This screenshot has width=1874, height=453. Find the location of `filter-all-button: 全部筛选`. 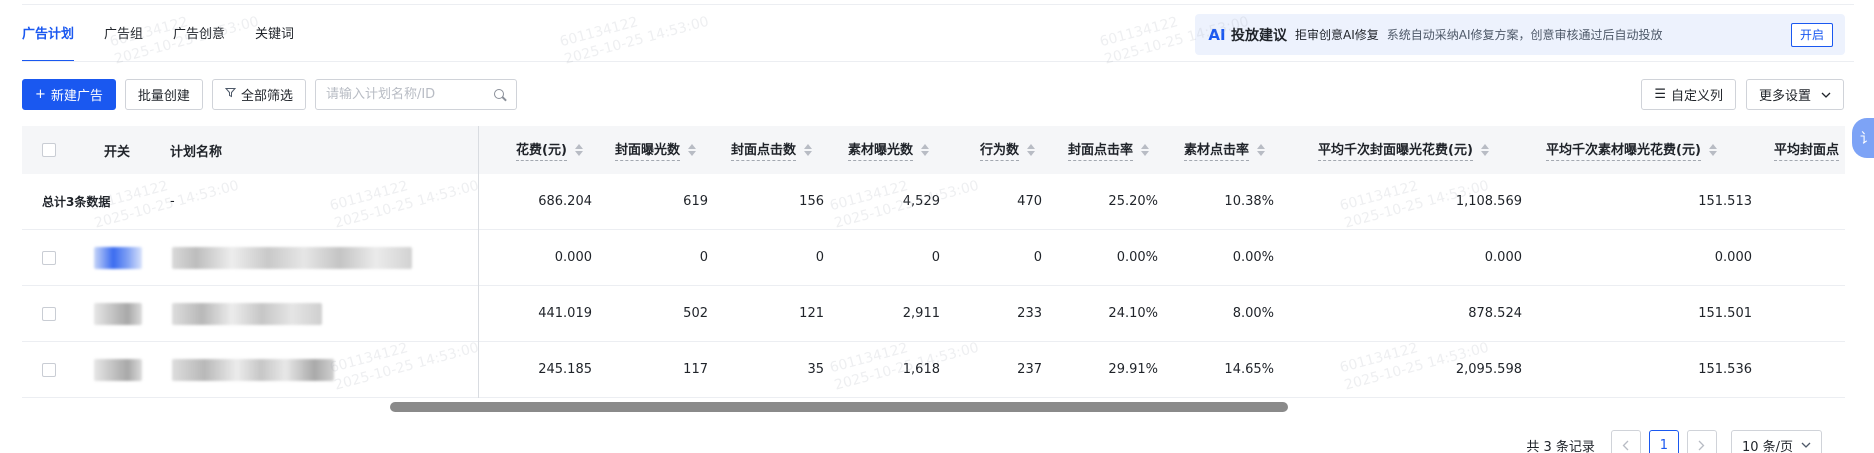

filter-all-button: 全部筛选 is located at coordinates (258, 94).